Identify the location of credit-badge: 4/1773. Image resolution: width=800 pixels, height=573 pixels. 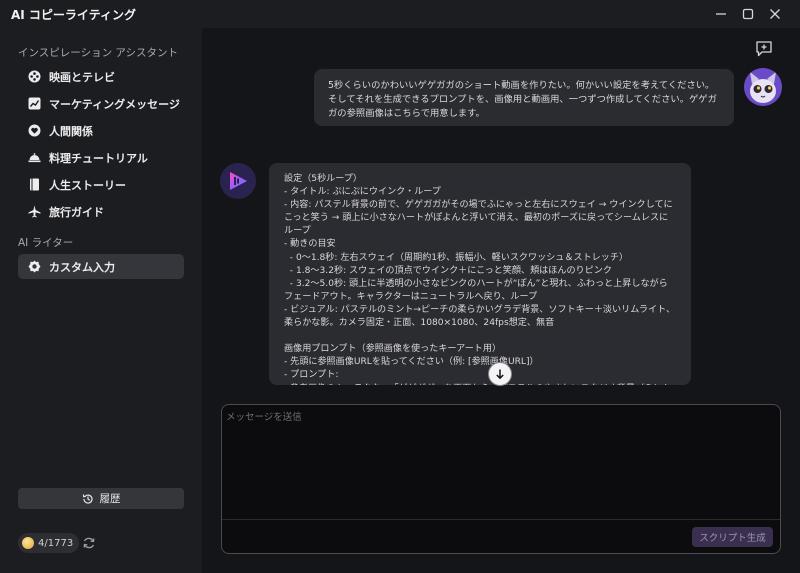
(49, 543).